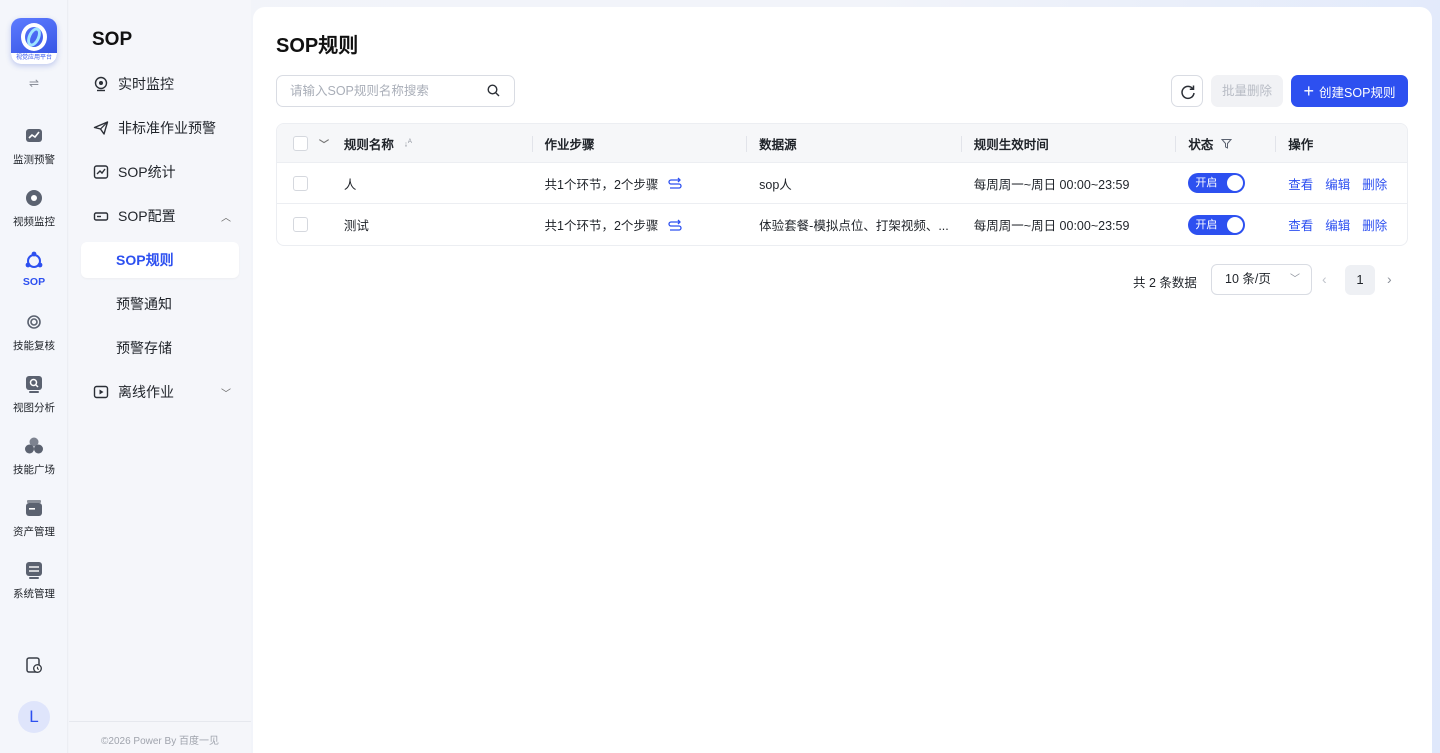 The width and height of the screenshot is (1440, 753). What do you see at coordinates (435, 143) in the screenshot?
I see `header-rule-name: 规则名称 ↓A` at bounding box center [435, 143].